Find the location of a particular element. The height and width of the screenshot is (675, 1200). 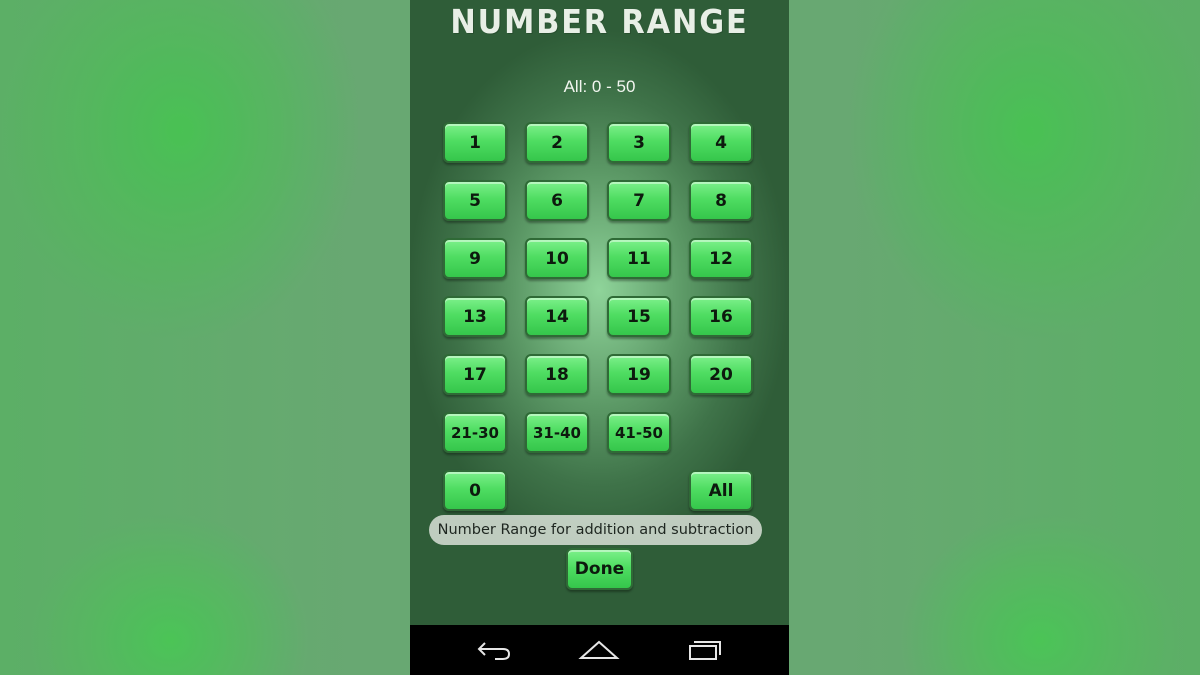

range-button-3: 3 is located at coordinates (639, 142).